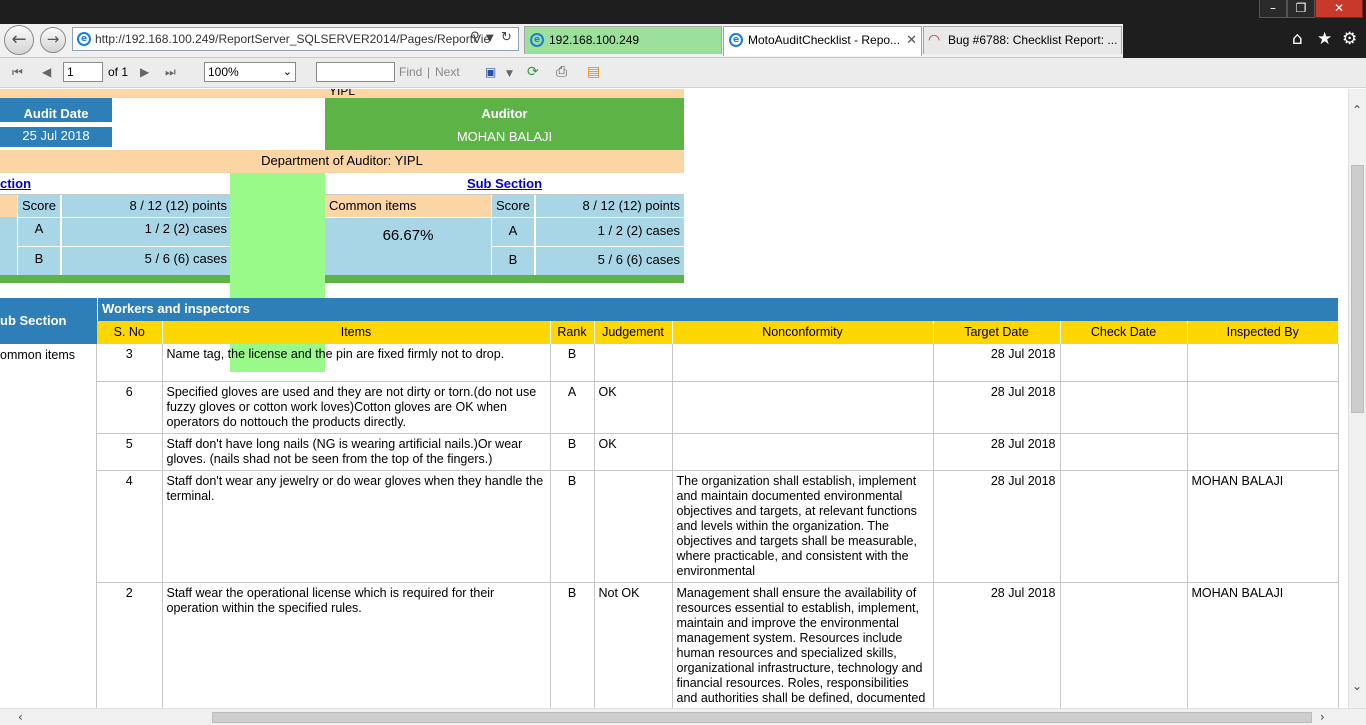 The height and width of the screenshot is (725, 1366). I want to click on top-label: YIPL, so click(342, 93).